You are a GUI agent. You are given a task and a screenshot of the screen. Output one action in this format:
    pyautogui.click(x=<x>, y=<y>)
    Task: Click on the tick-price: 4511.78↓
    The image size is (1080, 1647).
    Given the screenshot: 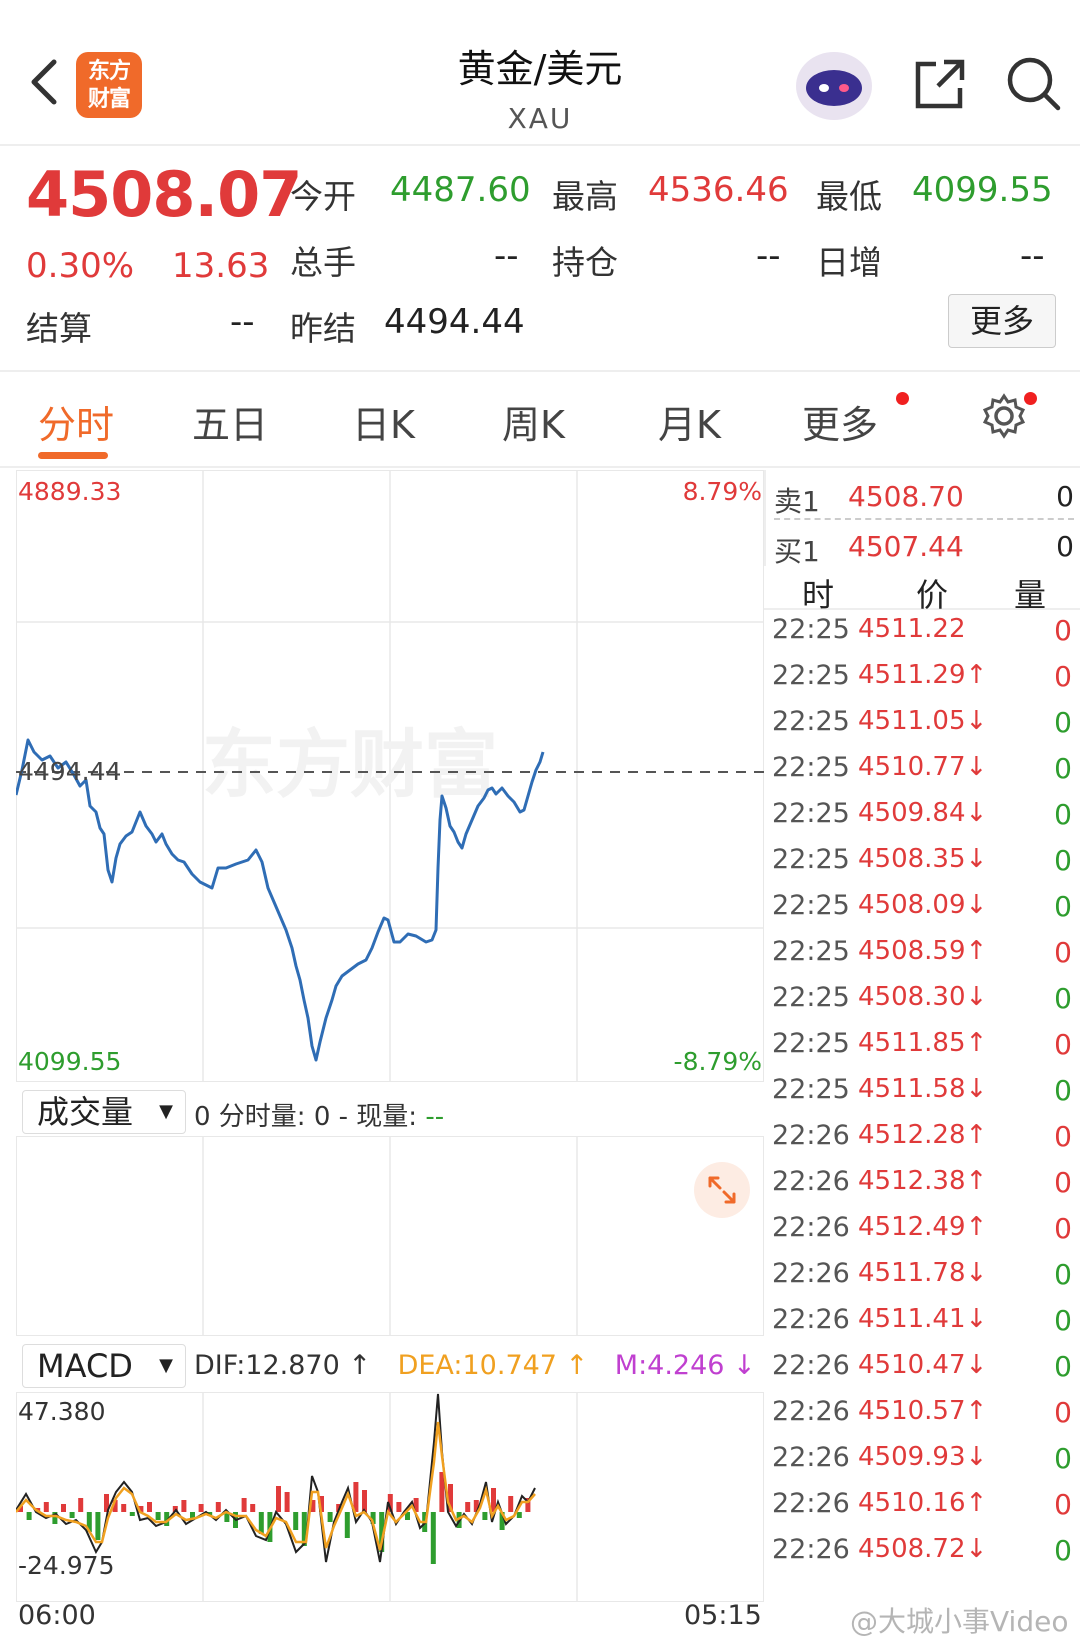 What is the action you would take?
    pyautogui.click(x=923, y=1273)
    